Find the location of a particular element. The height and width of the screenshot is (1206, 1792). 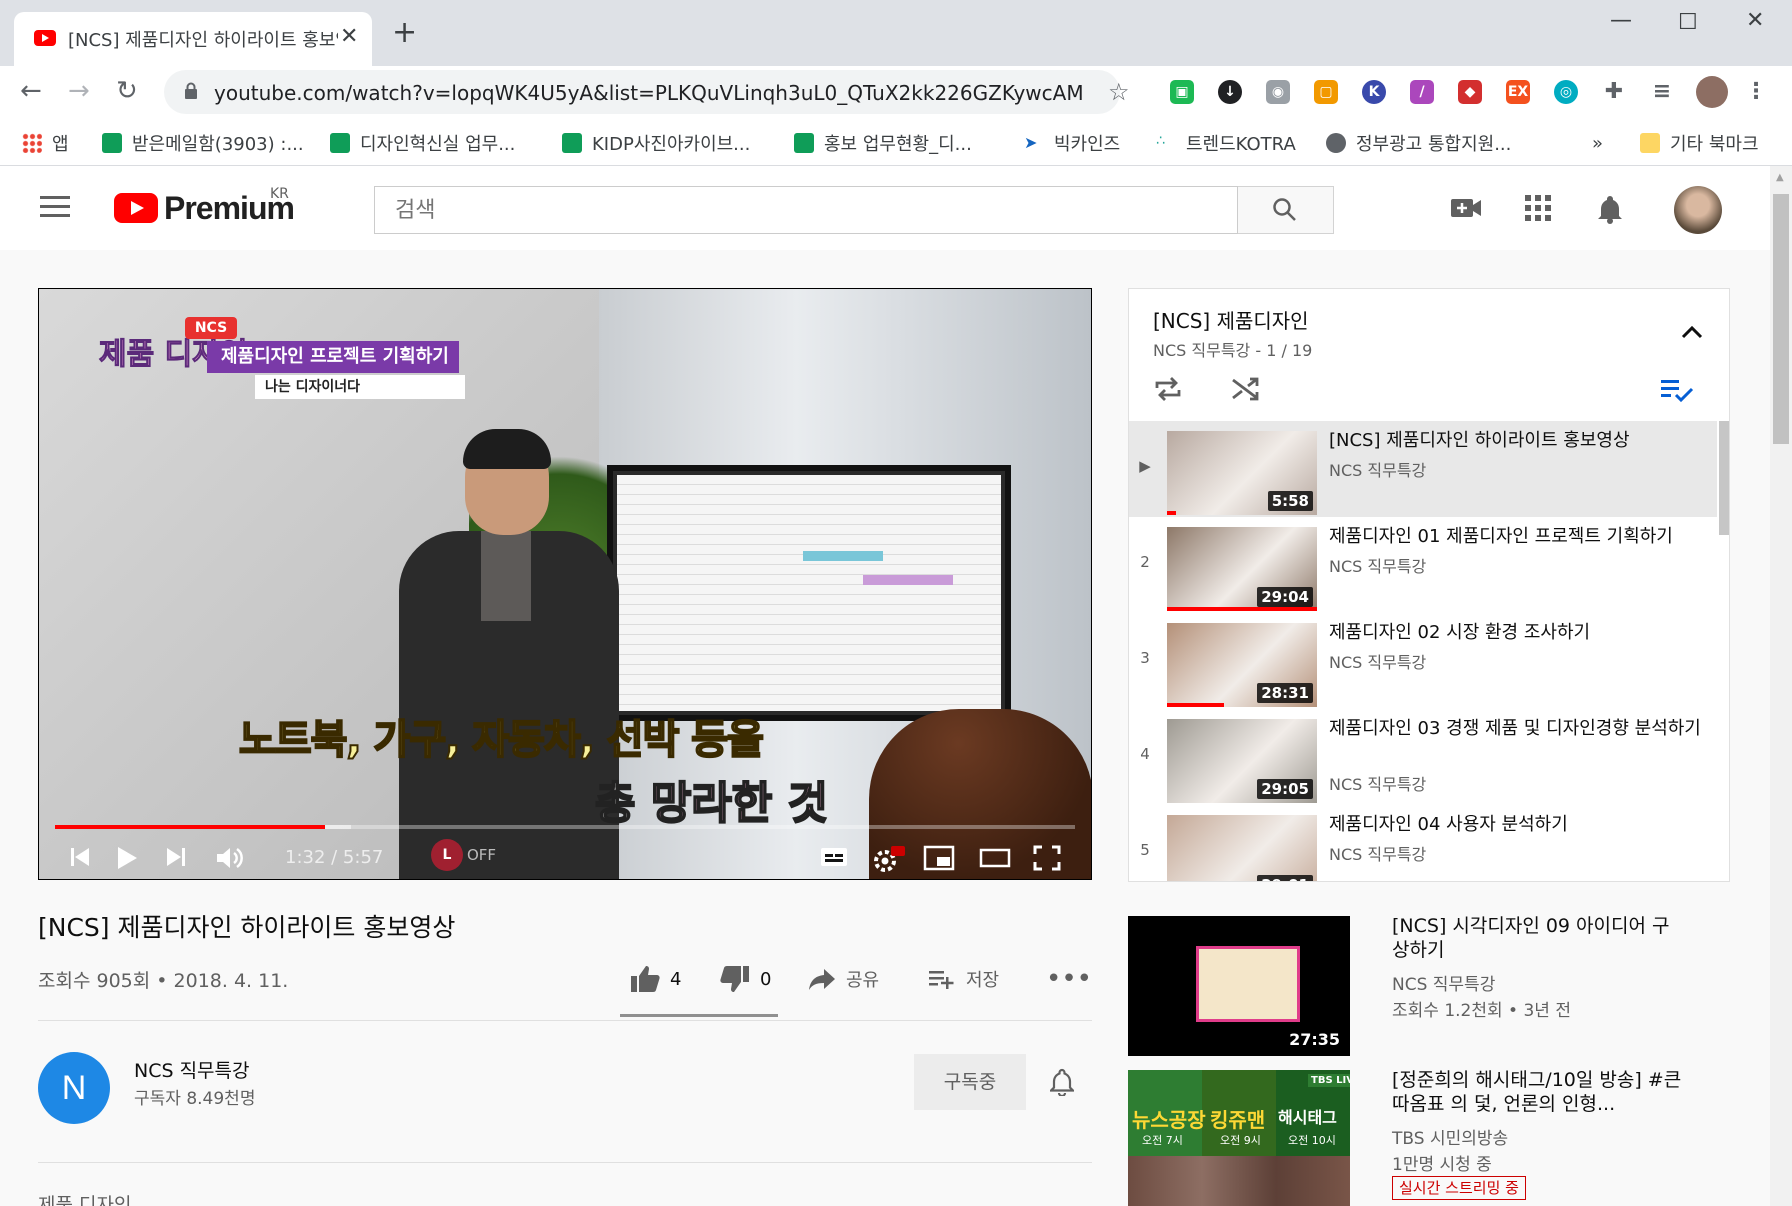

playlist-item-thumbnail: 29:04 is located at coordinates (1242, 569).